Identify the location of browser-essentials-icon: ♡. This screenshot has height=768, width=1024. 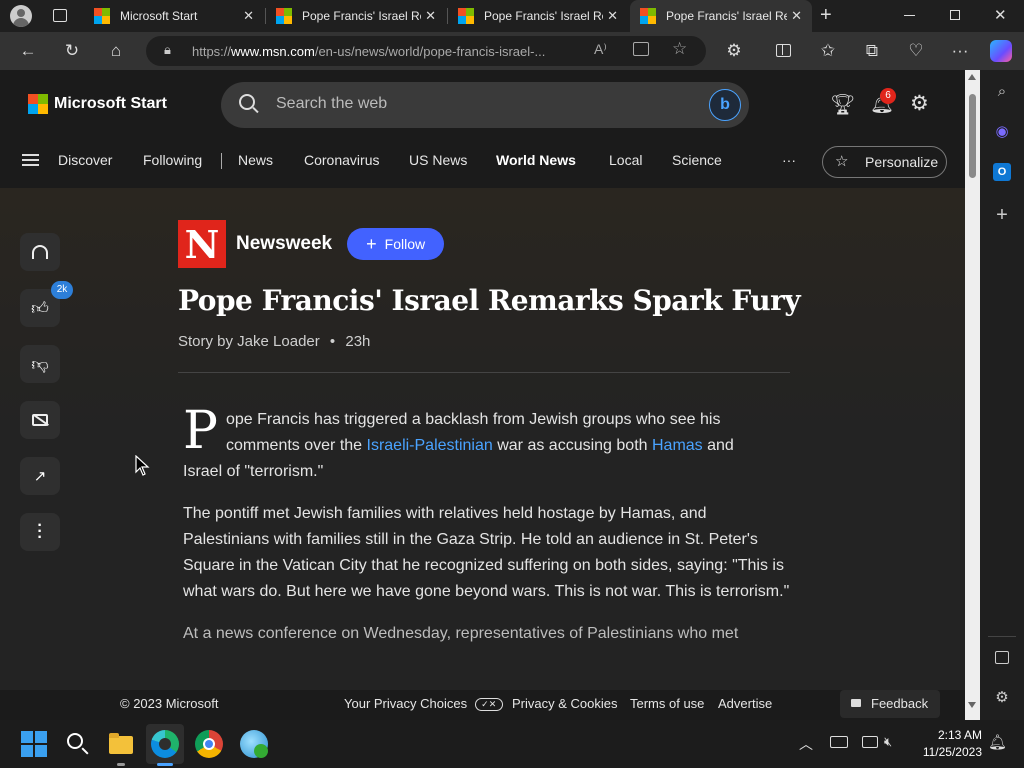
(916, 51).